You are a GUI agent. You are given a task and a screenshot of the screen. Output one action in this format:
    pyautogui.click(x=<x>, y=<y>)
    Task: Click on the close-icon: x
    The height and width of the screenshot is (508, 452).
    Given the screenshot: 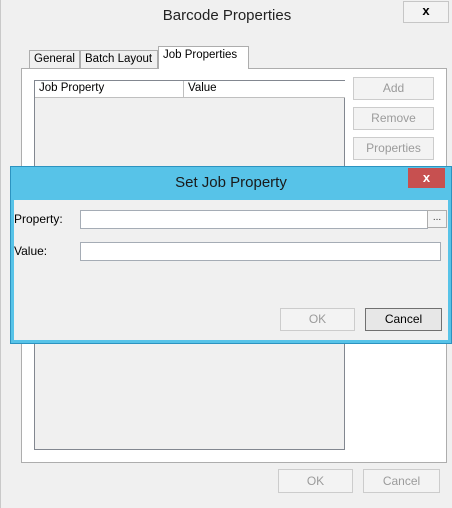 What is the action you would take?
    pyautogui.click(x=426, y=12)
    